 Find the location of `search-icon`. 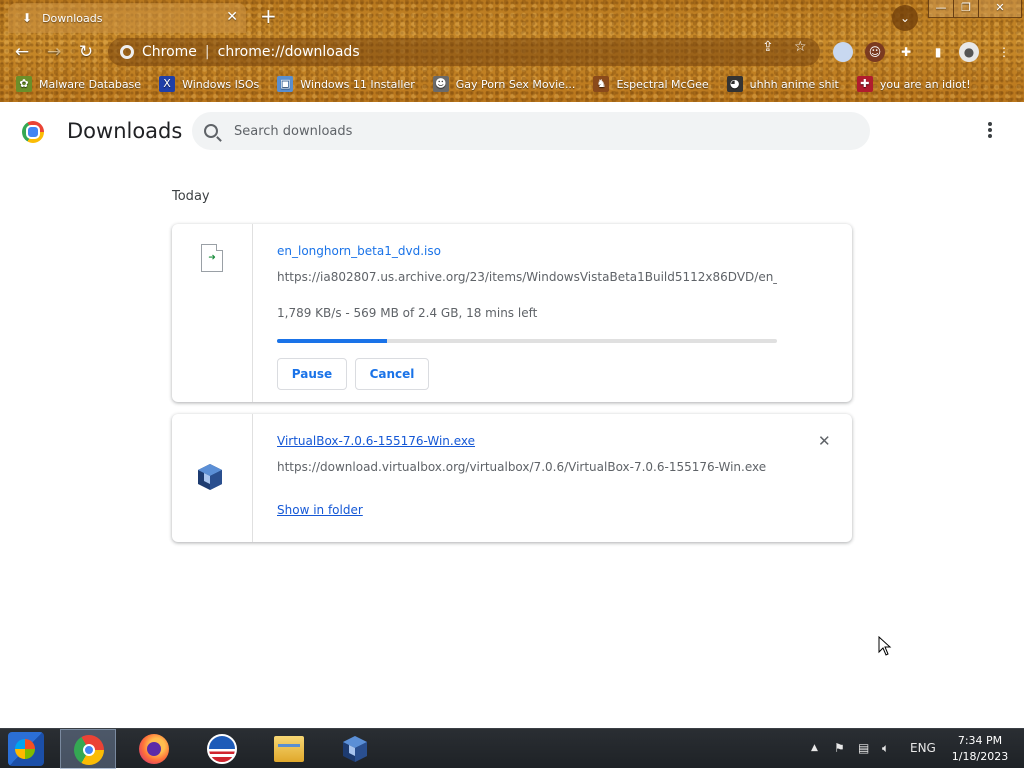

search-icon is located at coordinates (211, 131).